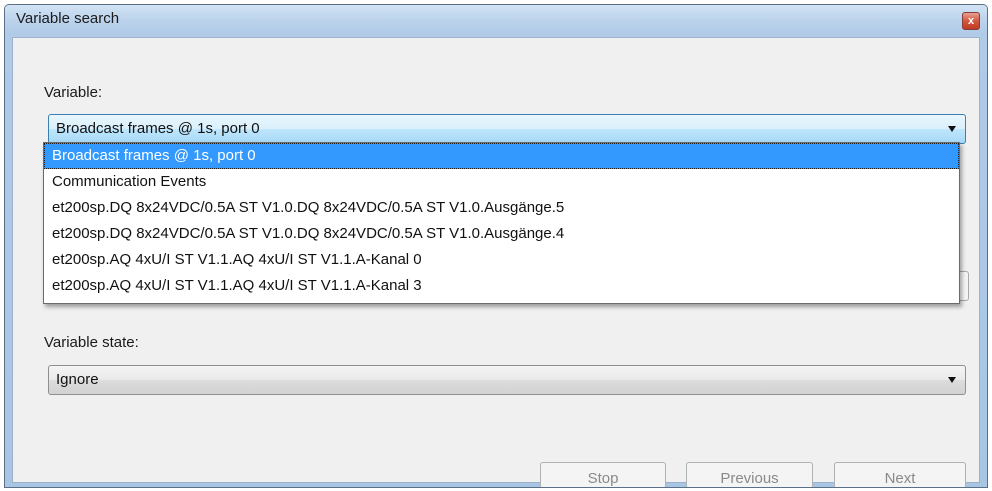 Image resolution: width=992 pixels, height=491 pixels. Describe the element at coordinates (77, 379) in the screenshot. I see `variable-state-value: Ignore` at that location.